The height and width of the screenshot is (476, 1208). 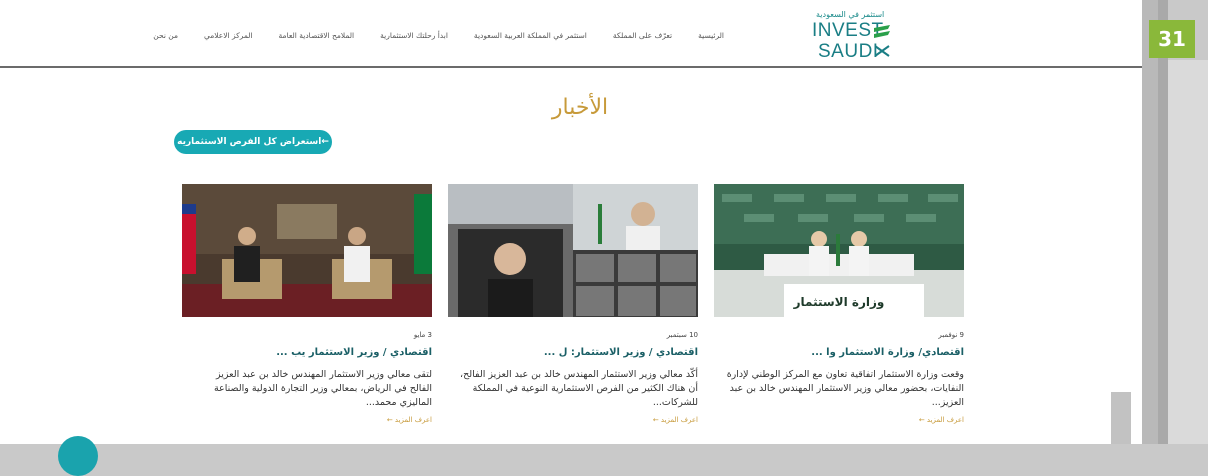 What do you see at coordinates (848, 51) in the screenshot?
I see `logo-line2: SAUDI` at bounding box center [848, 51].